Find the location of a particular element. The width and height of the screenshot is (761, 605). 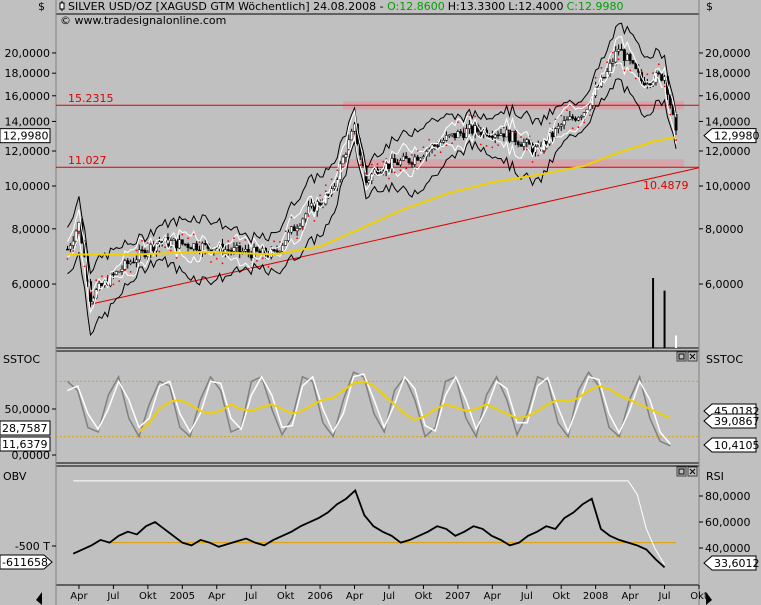

obv-title: OBV is located at coordinates (15, 476).